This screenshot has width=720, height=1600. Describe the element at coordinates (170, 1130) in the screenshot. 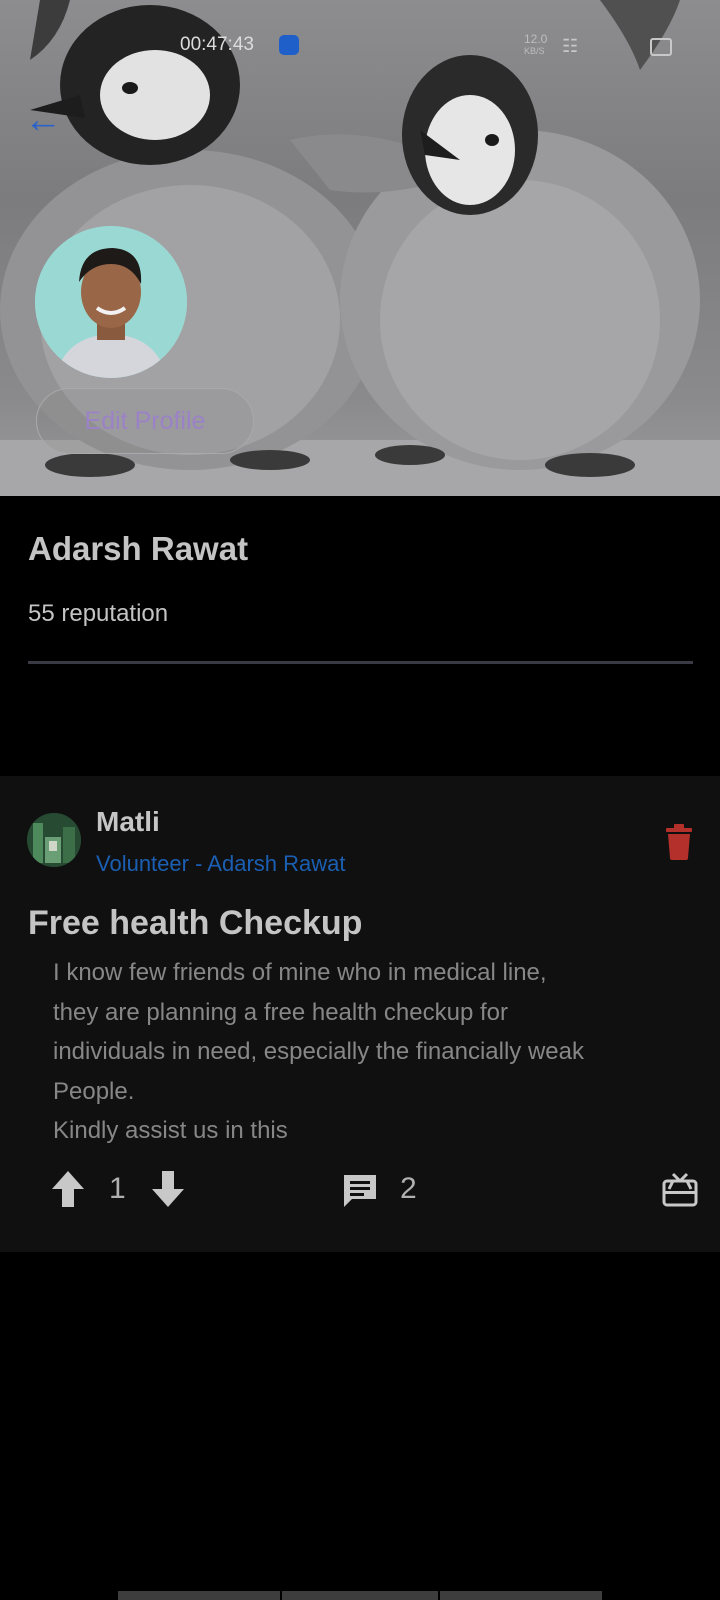

I see `post-body-line: Kindly assist us in this` at that location.